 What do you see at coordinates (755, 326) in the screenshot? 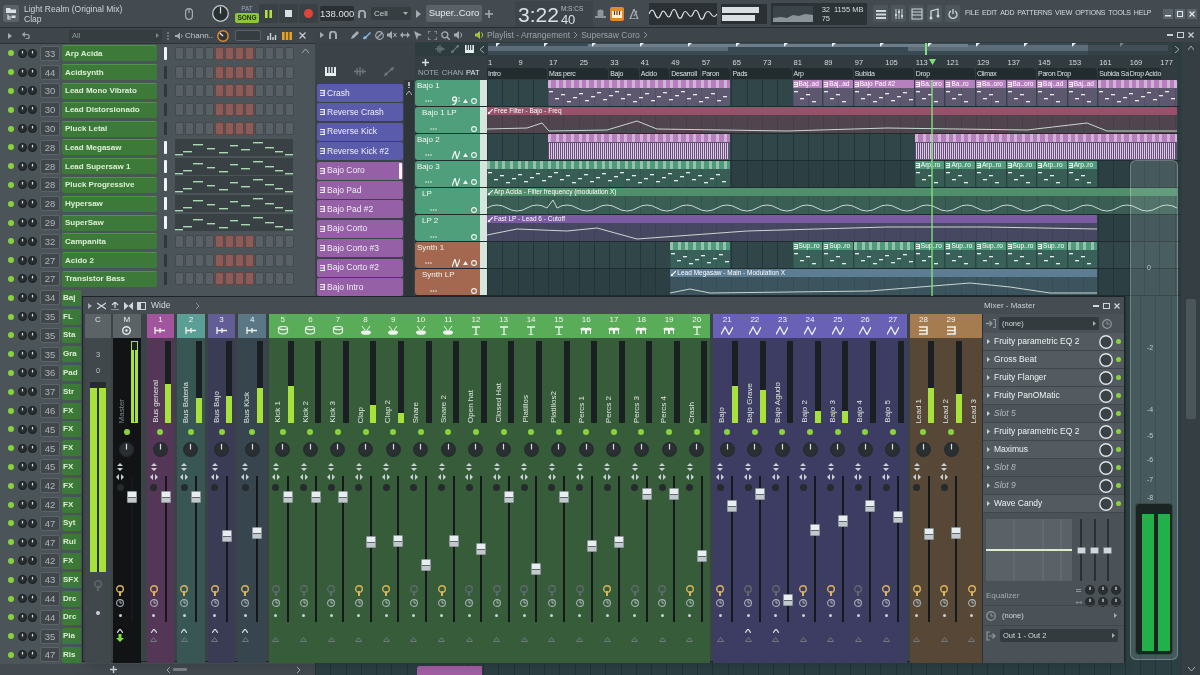
I see `strip-header: 22` at bounding box center [755, 326].